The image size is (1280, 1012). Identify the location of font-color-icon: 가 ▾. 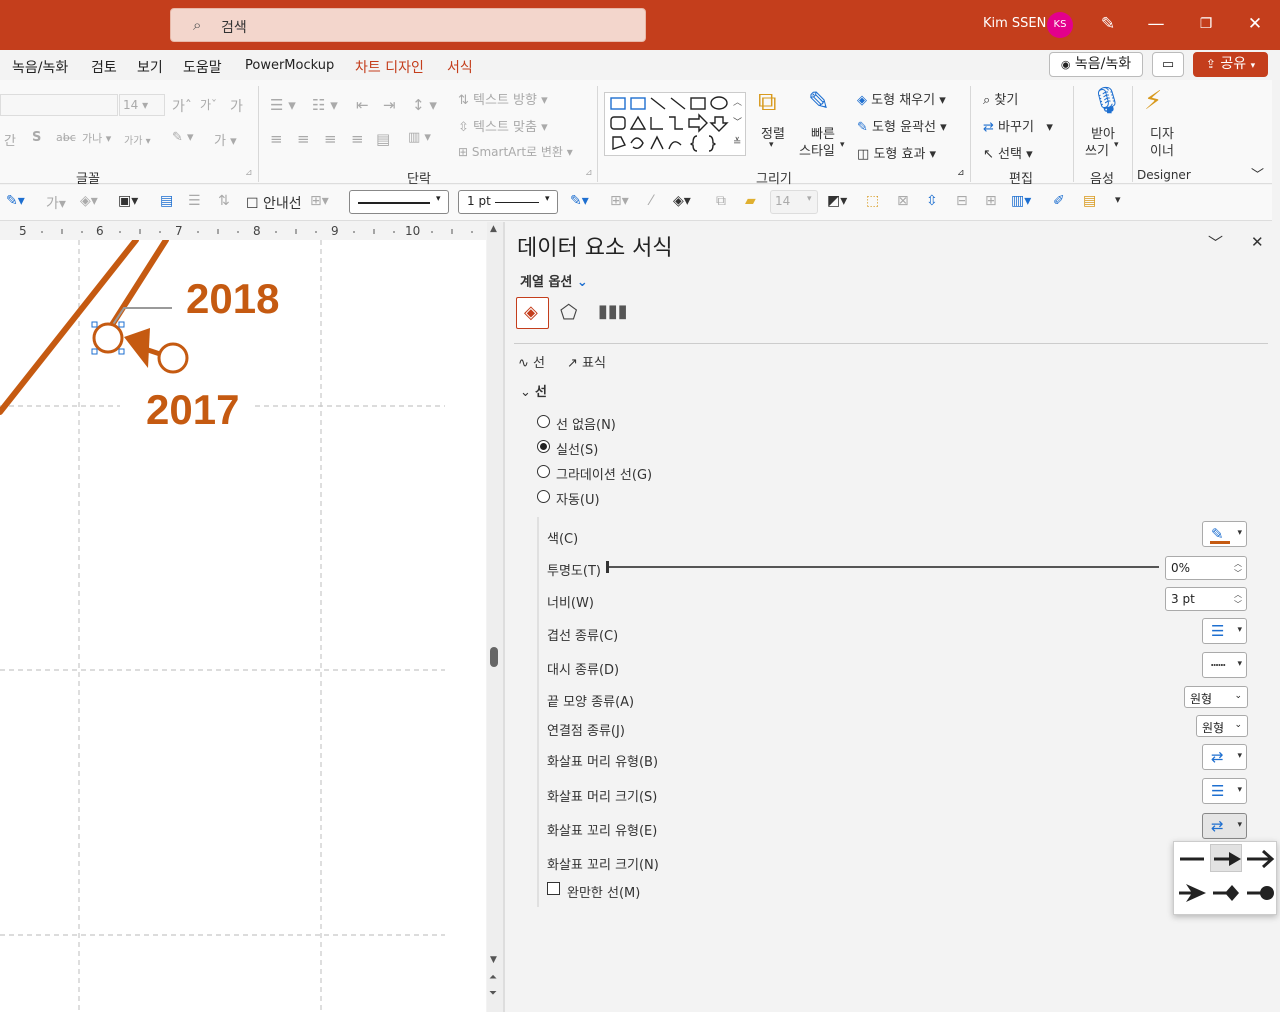
(225, 139).